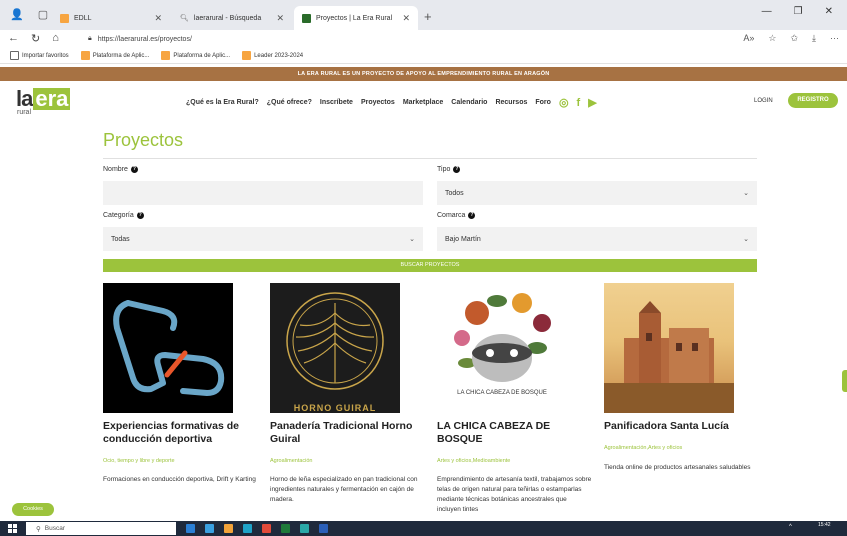  Describe the element at coordinates (52, 98) in the screenshot. I see `logo-era: era` at that location.